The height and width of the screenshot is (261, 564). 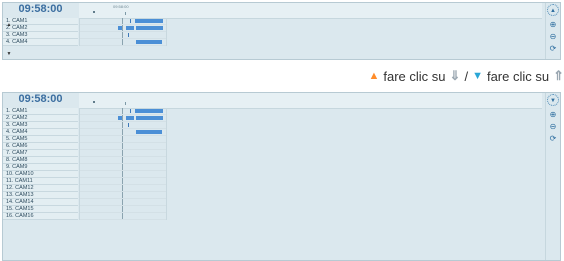 I want to click on camera-row: 15. CAM15, so click(x=40, y=209).